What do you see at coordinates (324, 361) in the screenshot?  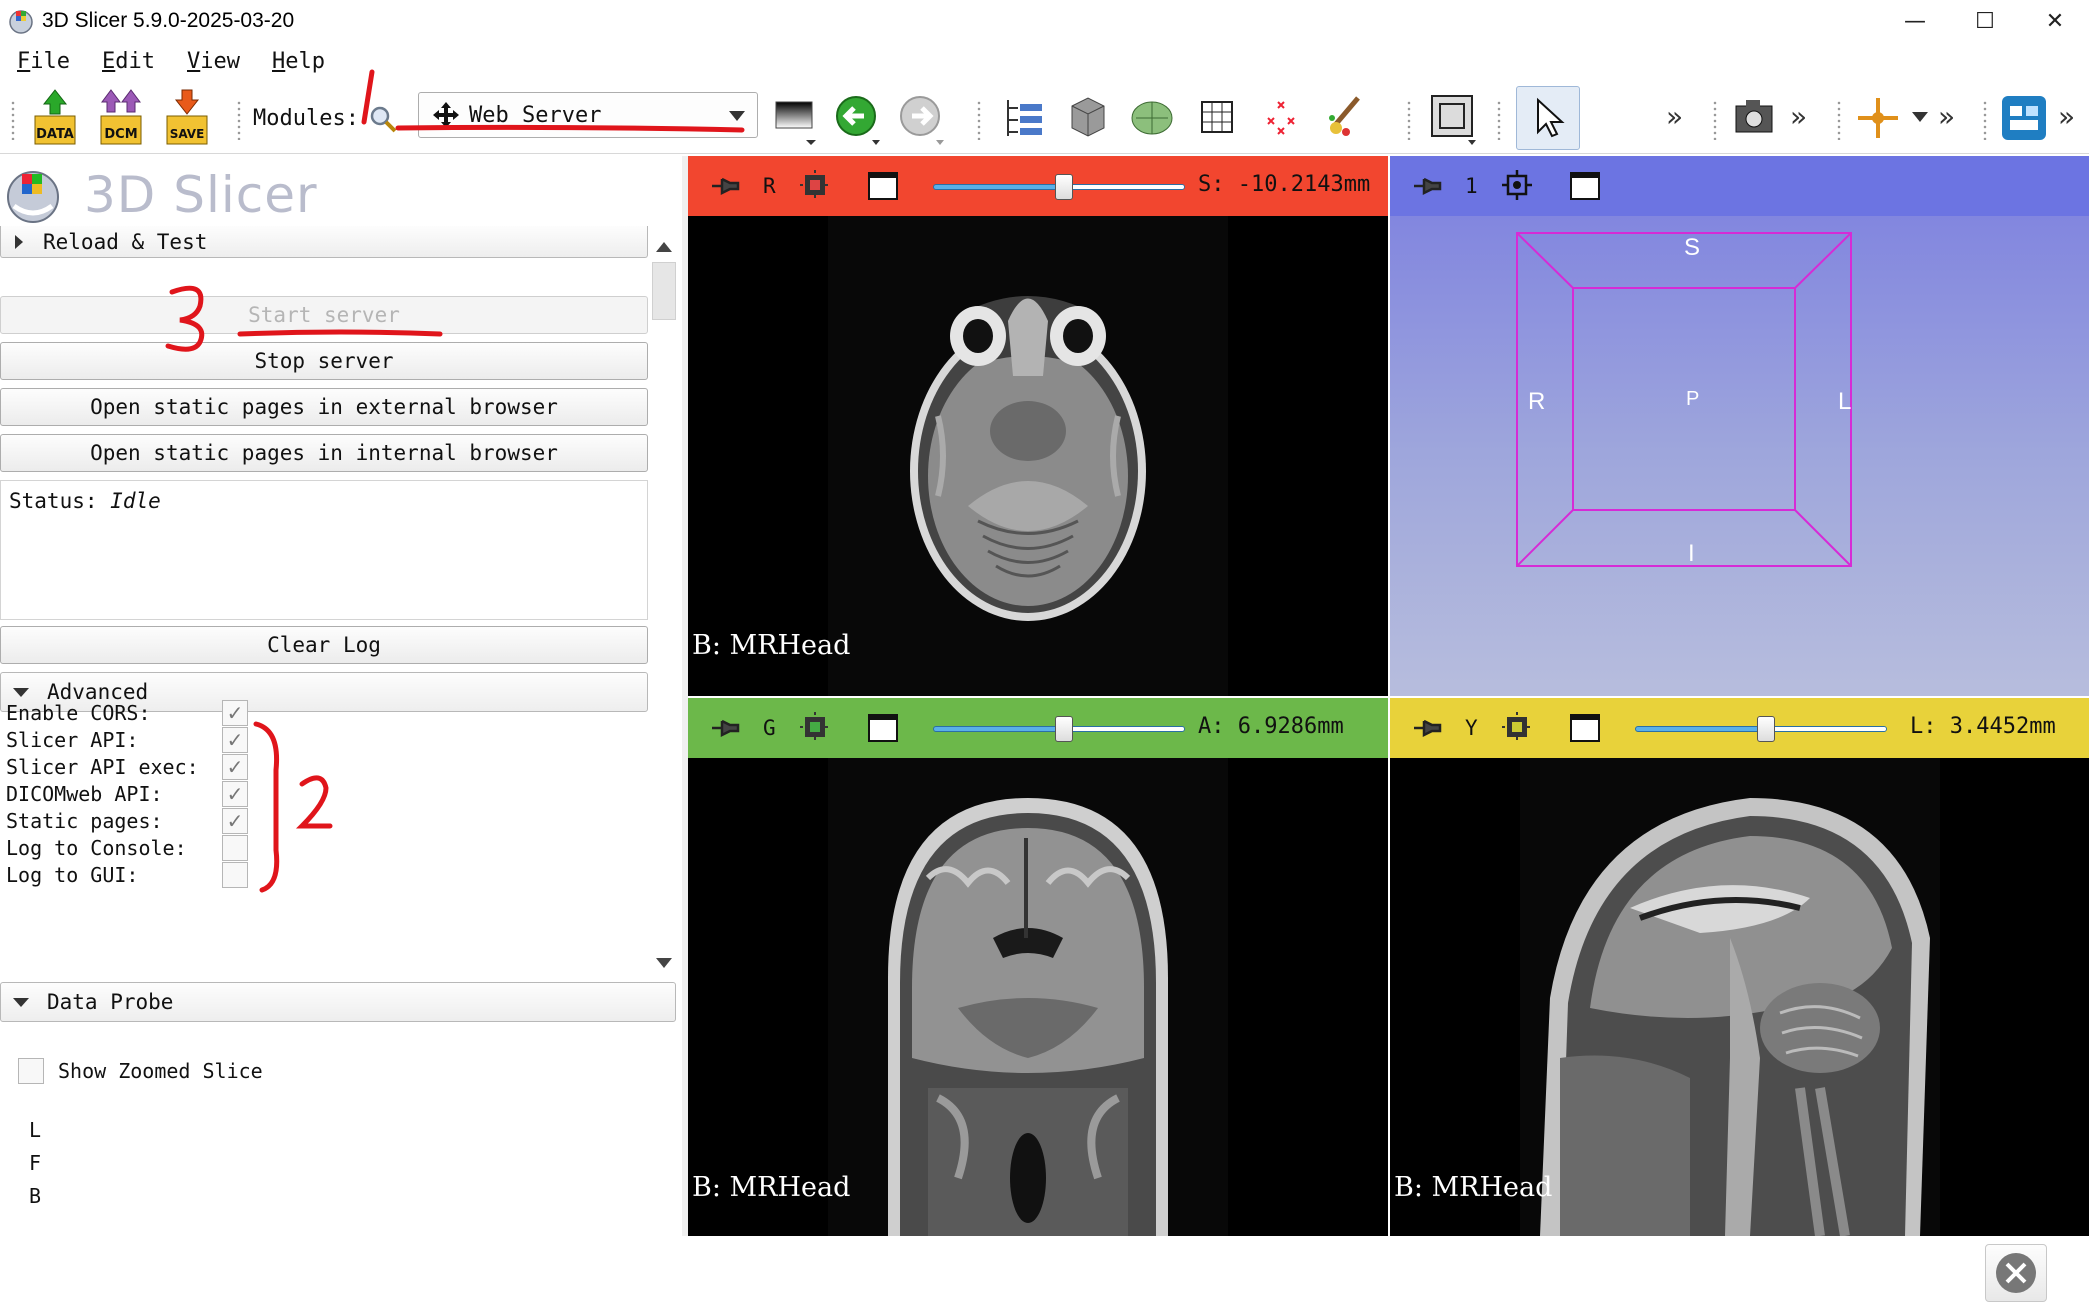 I see `stop-server-button: Stop server` at bounding box center [324, 361].